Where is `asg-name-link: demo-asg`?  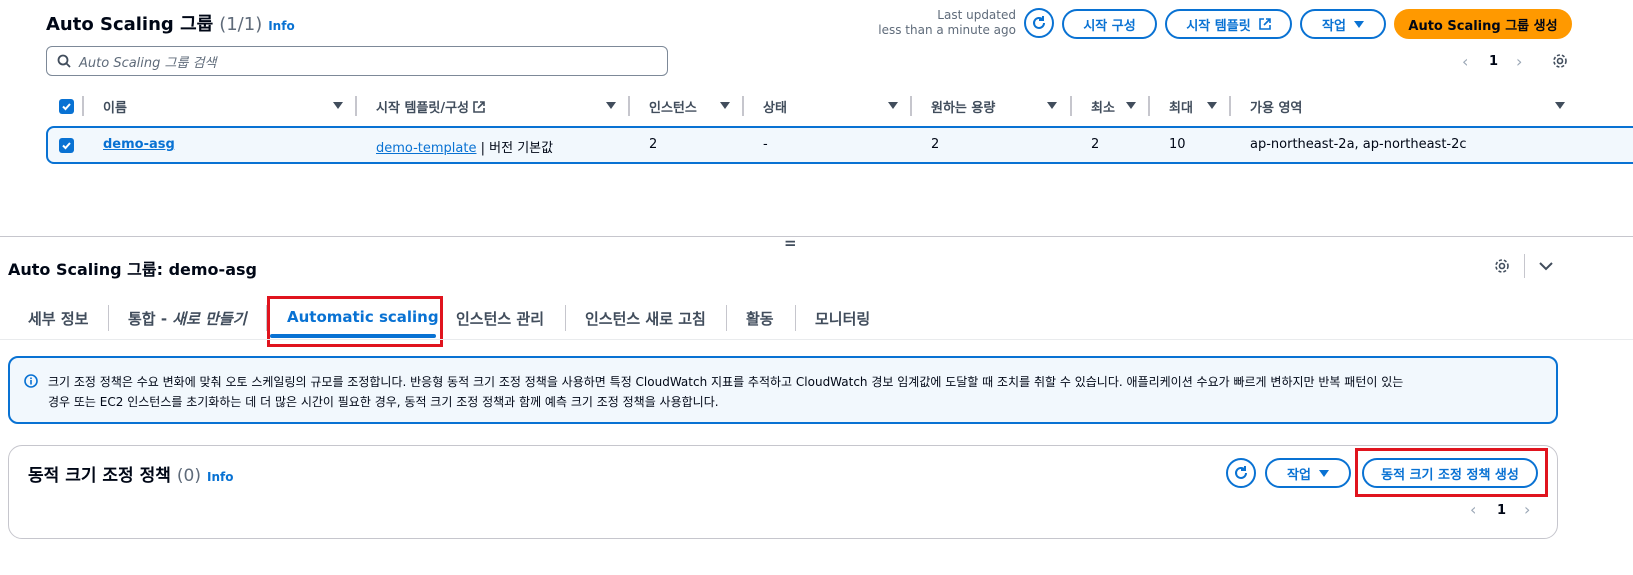
asg-name-link: demo-asg is located at coordinates (139, 144).